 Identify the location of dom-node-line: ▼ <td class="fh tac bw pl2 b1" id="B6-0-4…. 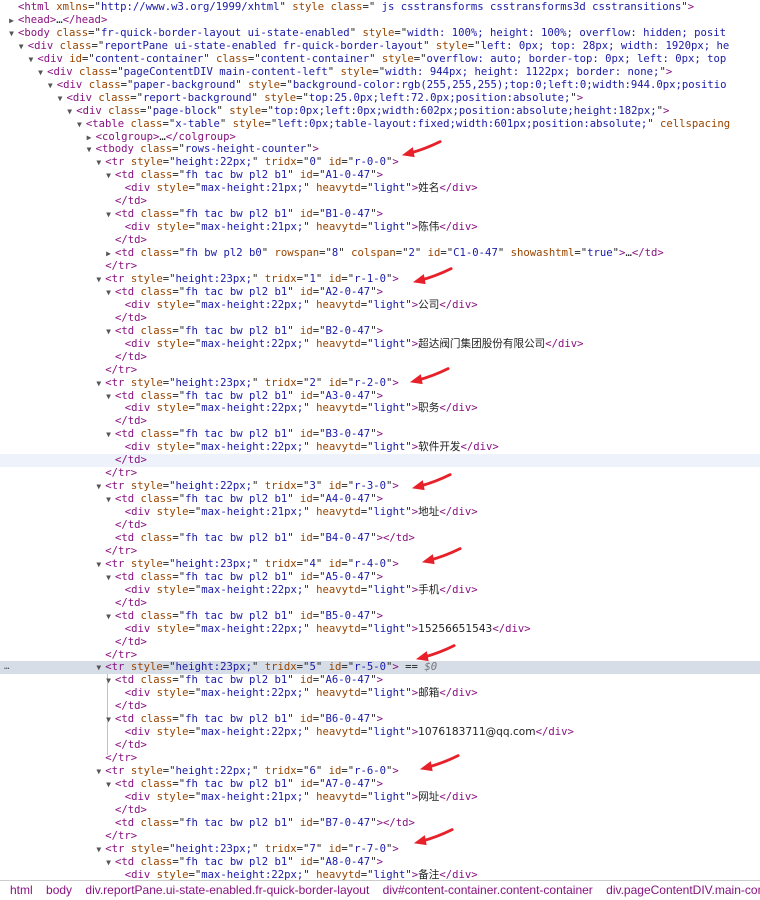
(380, 719).